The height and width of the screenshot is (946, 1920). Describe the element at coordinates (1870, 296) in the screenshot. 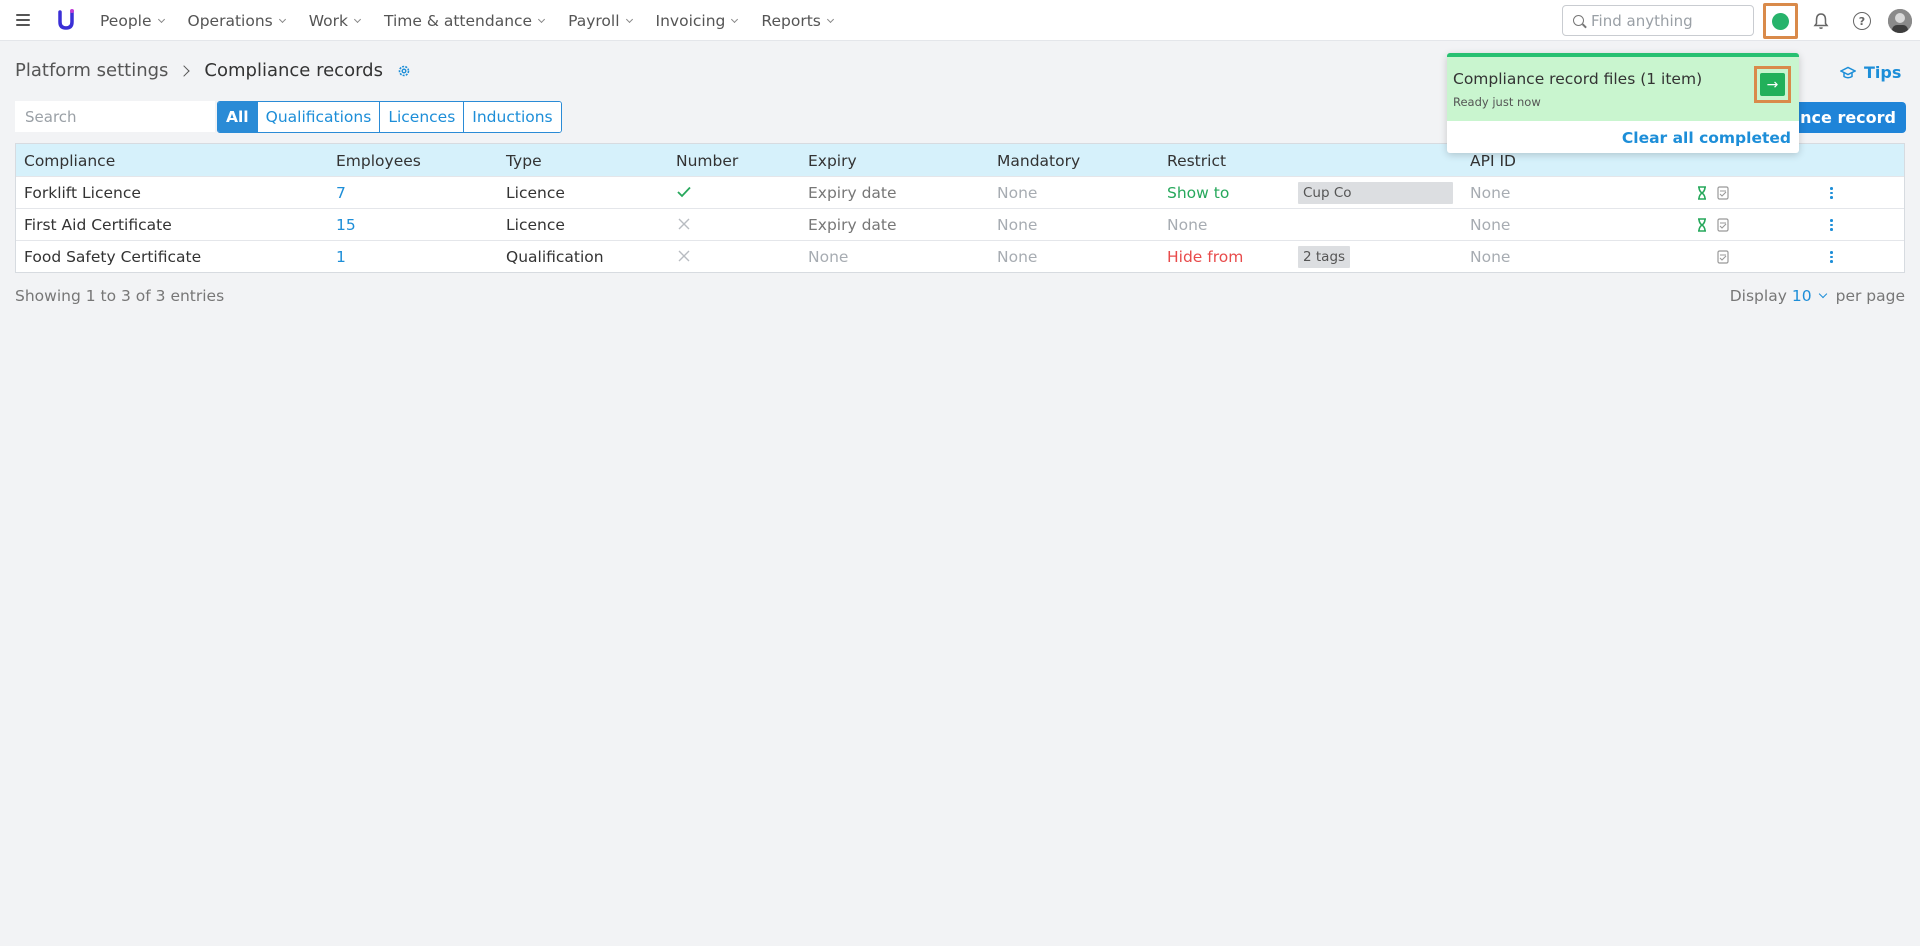

I see `per-page-label: per page` at that location.